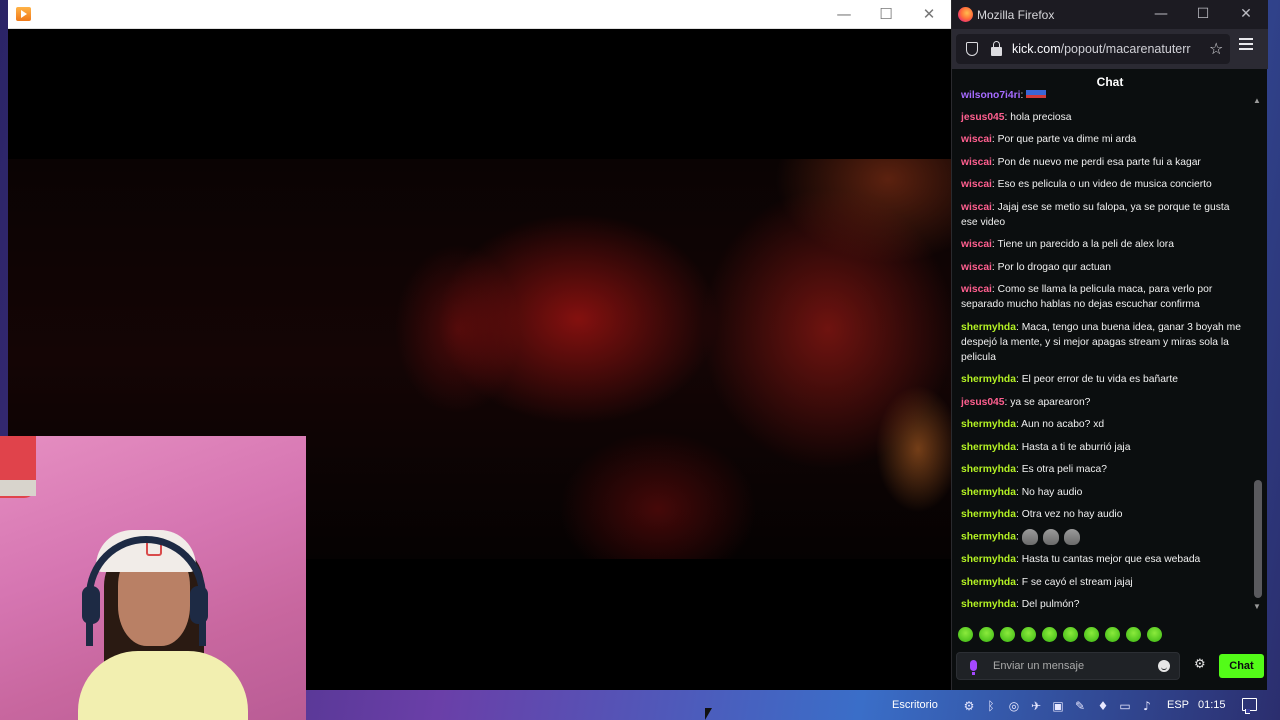 This screenshot has width=1280, height=720. What do you see at coordinates (1016, 15) in the screenshot?
I see `firefox-window-title: Mozilla Firefox` at bounding box center [1016, 15].